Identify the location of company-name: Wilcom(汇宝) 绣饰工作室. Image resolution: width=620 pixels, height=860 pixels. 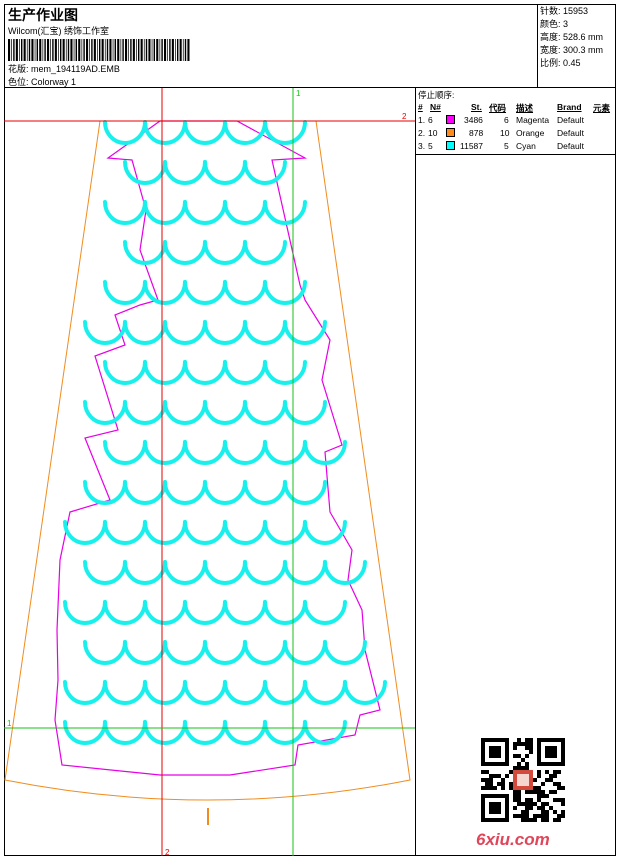
(58, 31).